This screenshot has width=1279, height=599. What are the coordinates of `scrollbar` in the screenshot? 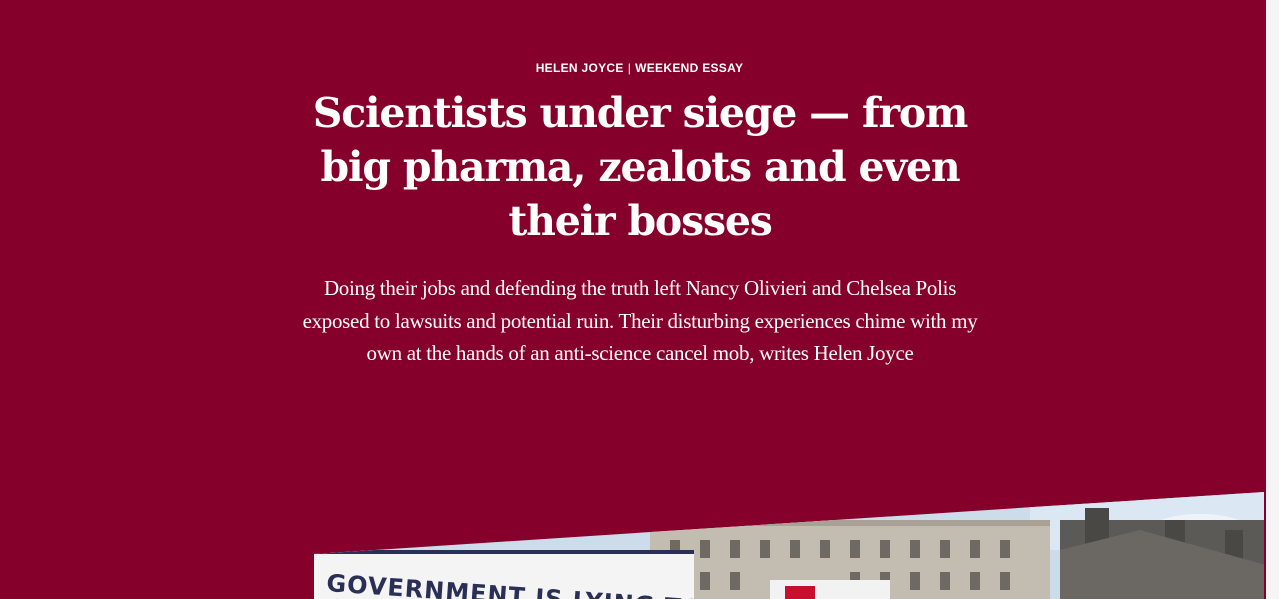 It's located at (1272, 299).